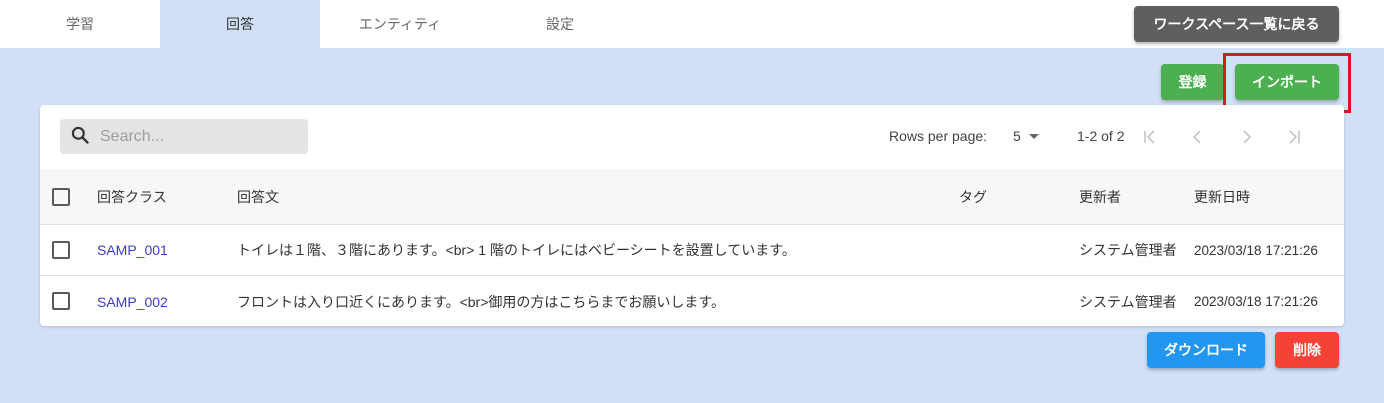 The width and height of the screenshot is (1384, 403). Describe the element at coordinates (1236, 24) in the screenshot. I see `back-to-workspaces-button: ワークスペース一覧に戻る` at that location.